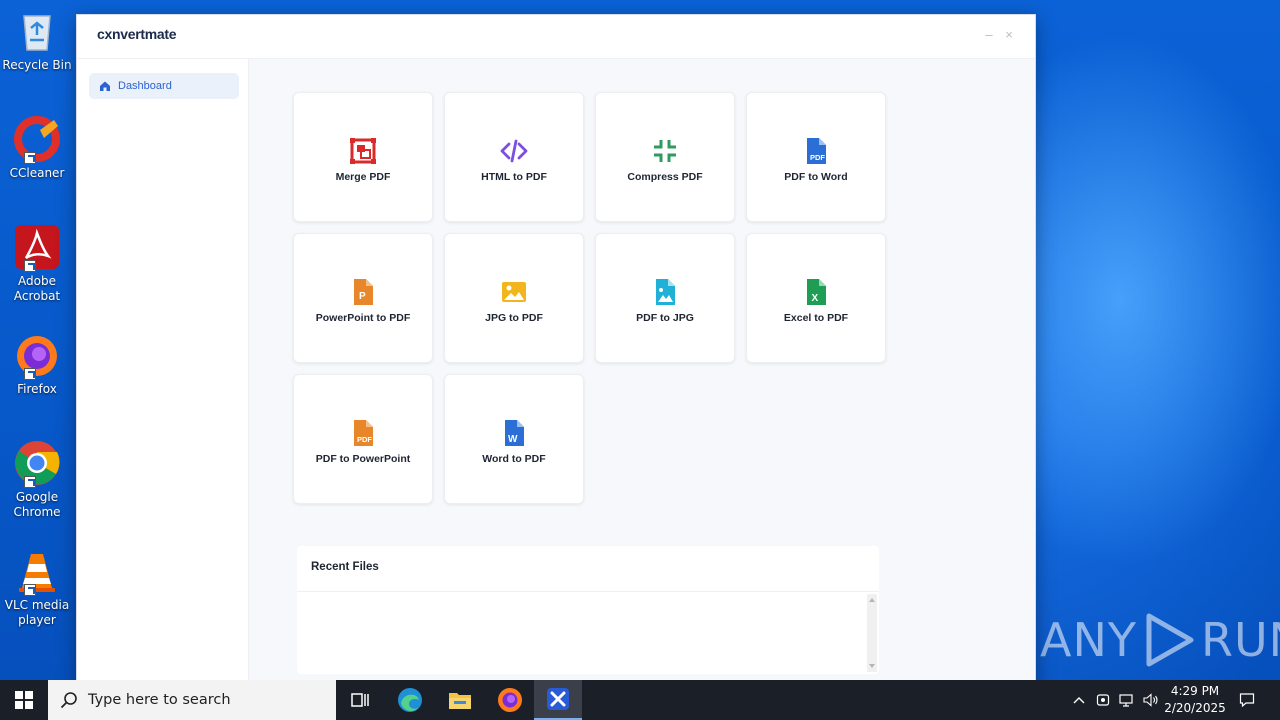  I want to click on tray-meet-now, so click(1103, 700).